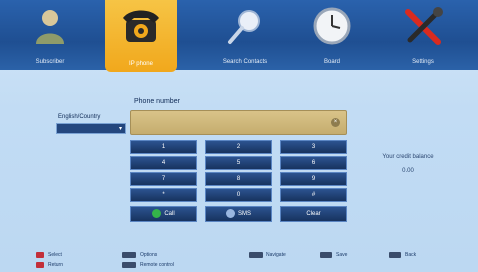 This screenshot has width=478, height=272. What do you see at coordinates (423, 62) in the screenshot?
I see `tab-label: Settings` at bounding box center [423, 62].